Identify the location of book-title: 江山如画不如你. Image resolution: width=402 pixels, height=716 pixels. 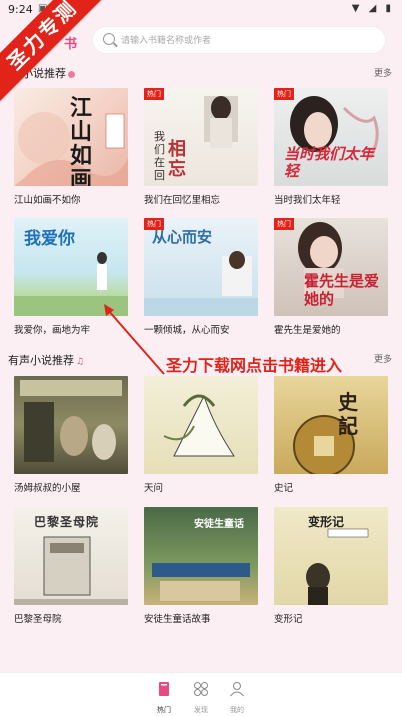
(47, 200).